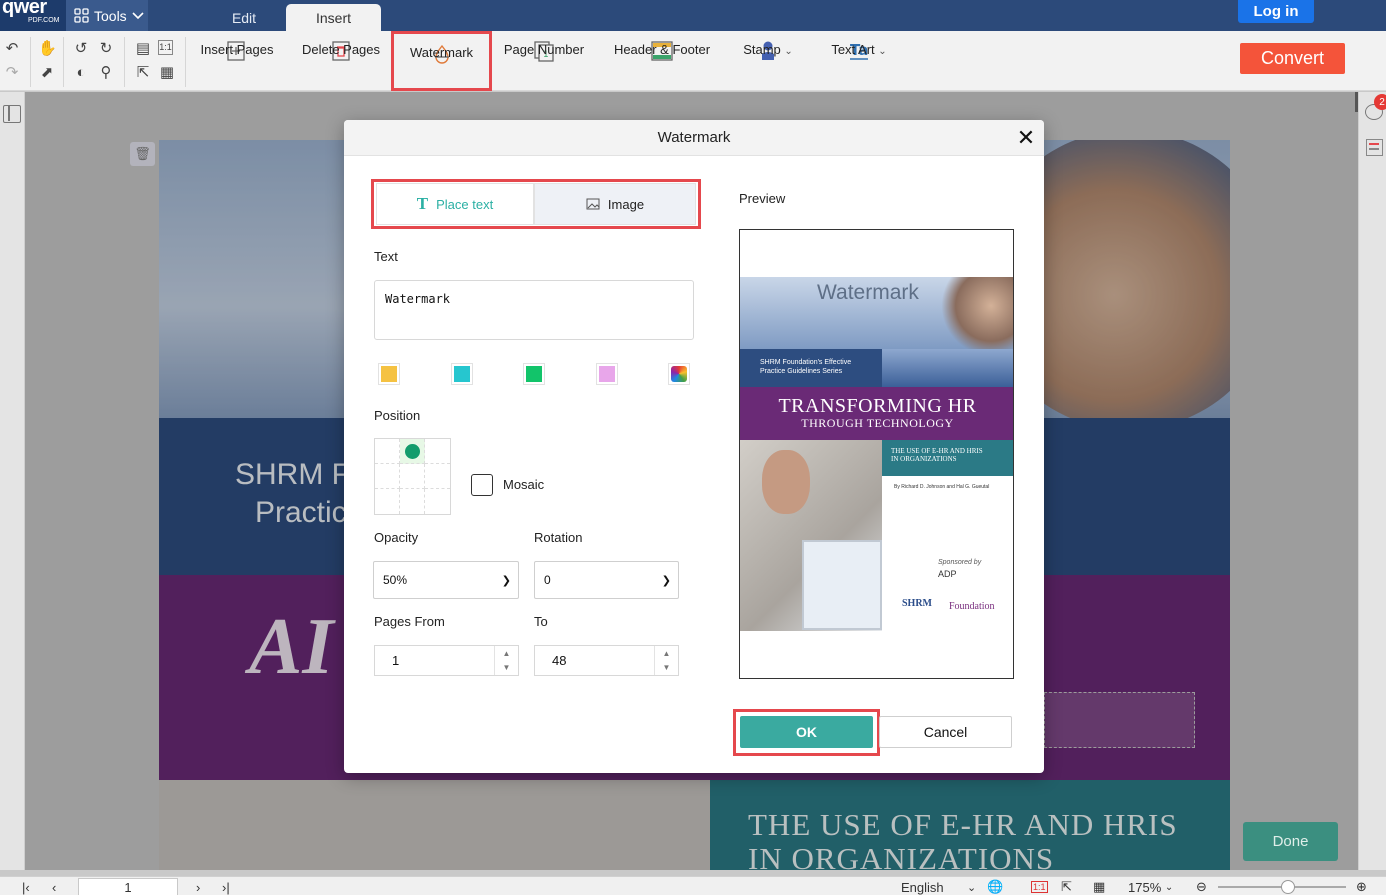 This screenshot has width=1386, height=895. I want to click on color-swatch-pink, so click(607, 374).